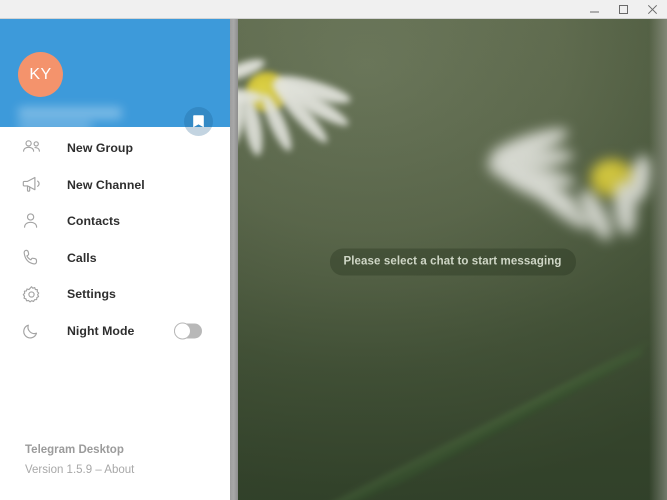 The image size is (667, 500). Describe the element at coordinates (74, 450) in the screenshot. I see `app-name-label: Telegram Desktop` at that location.